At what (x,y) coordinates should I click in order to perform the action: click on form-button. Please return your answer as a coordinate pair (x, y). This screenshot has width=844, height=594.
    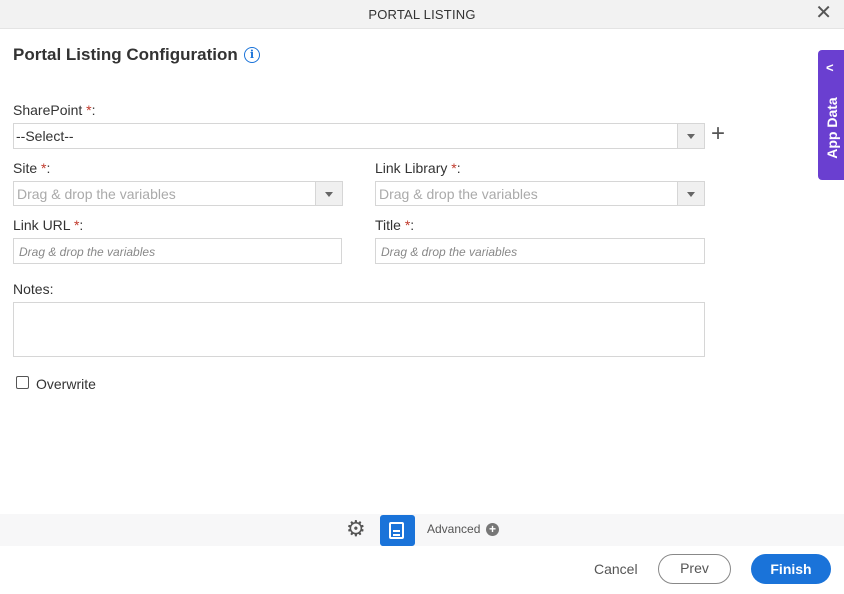
    Looking at the image, I should click on (397, 530).